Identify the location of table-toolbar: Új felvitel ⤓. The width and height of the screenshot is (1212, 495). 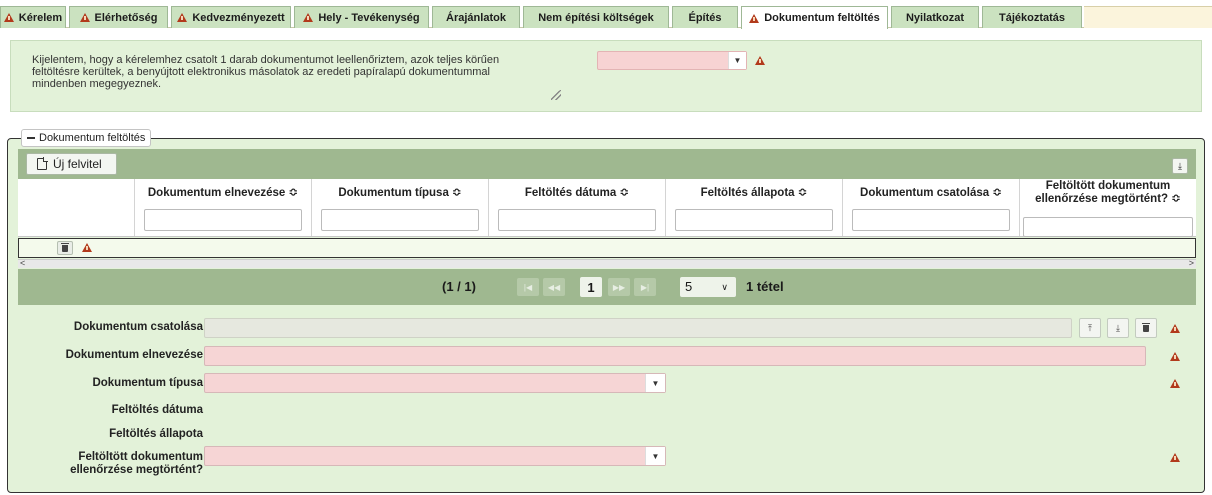
(607, 164).